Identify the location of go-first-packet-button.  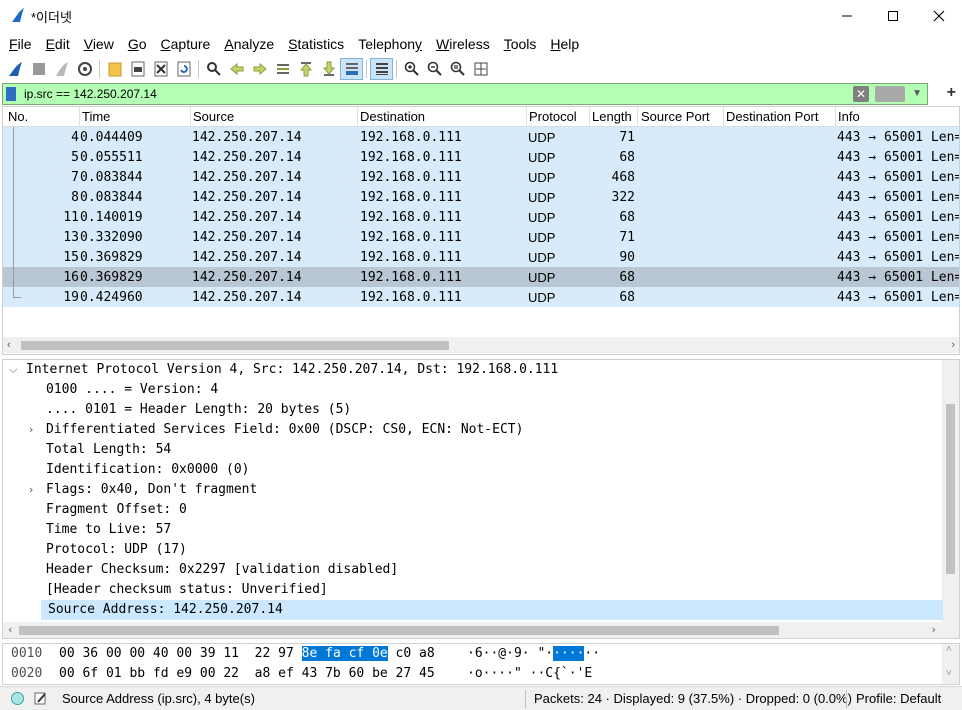
(305, 69).